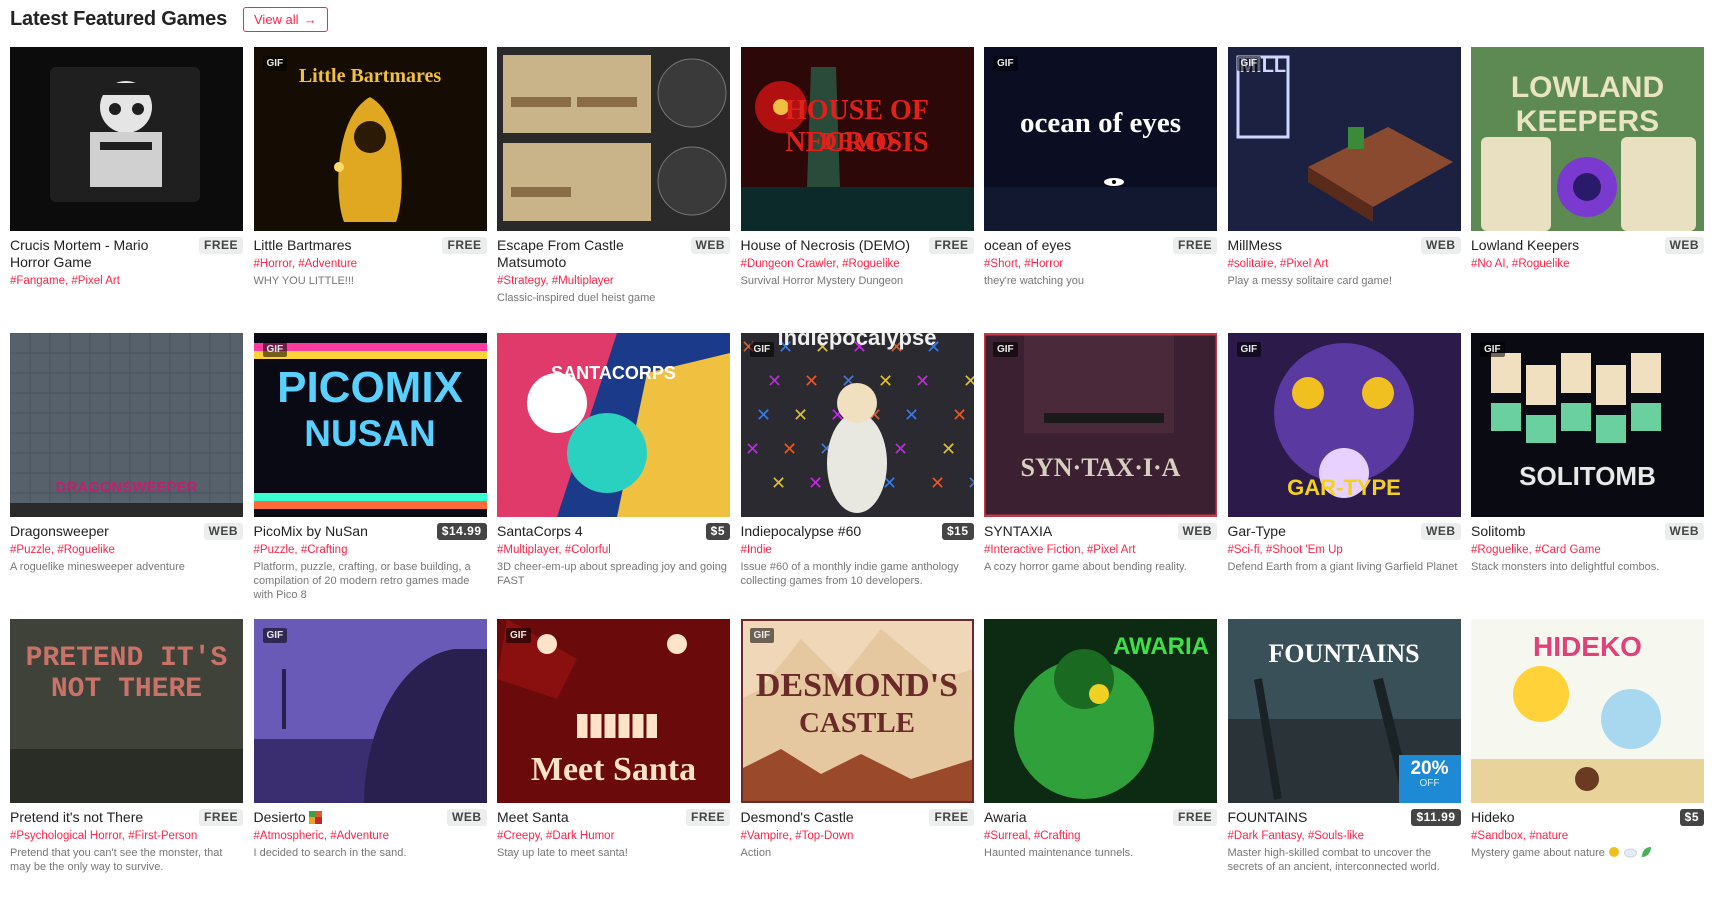  What do you see at coordinates (824, 836) in the screenshot?
I see `genre-tag-link: #Top-Down` at bounding box center [824, 836].